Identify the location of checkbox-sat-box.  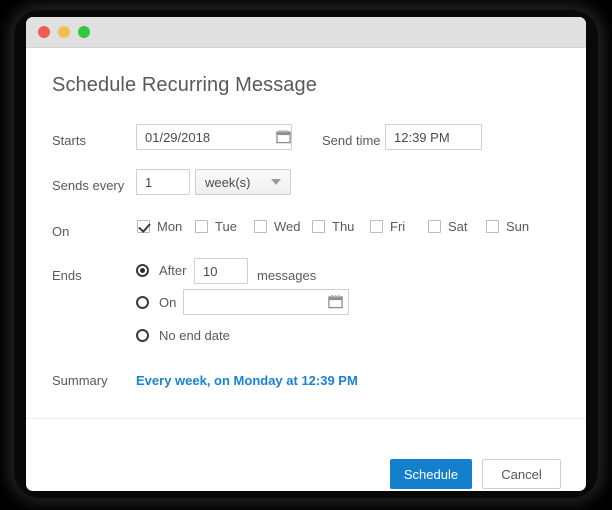
(434, 226).